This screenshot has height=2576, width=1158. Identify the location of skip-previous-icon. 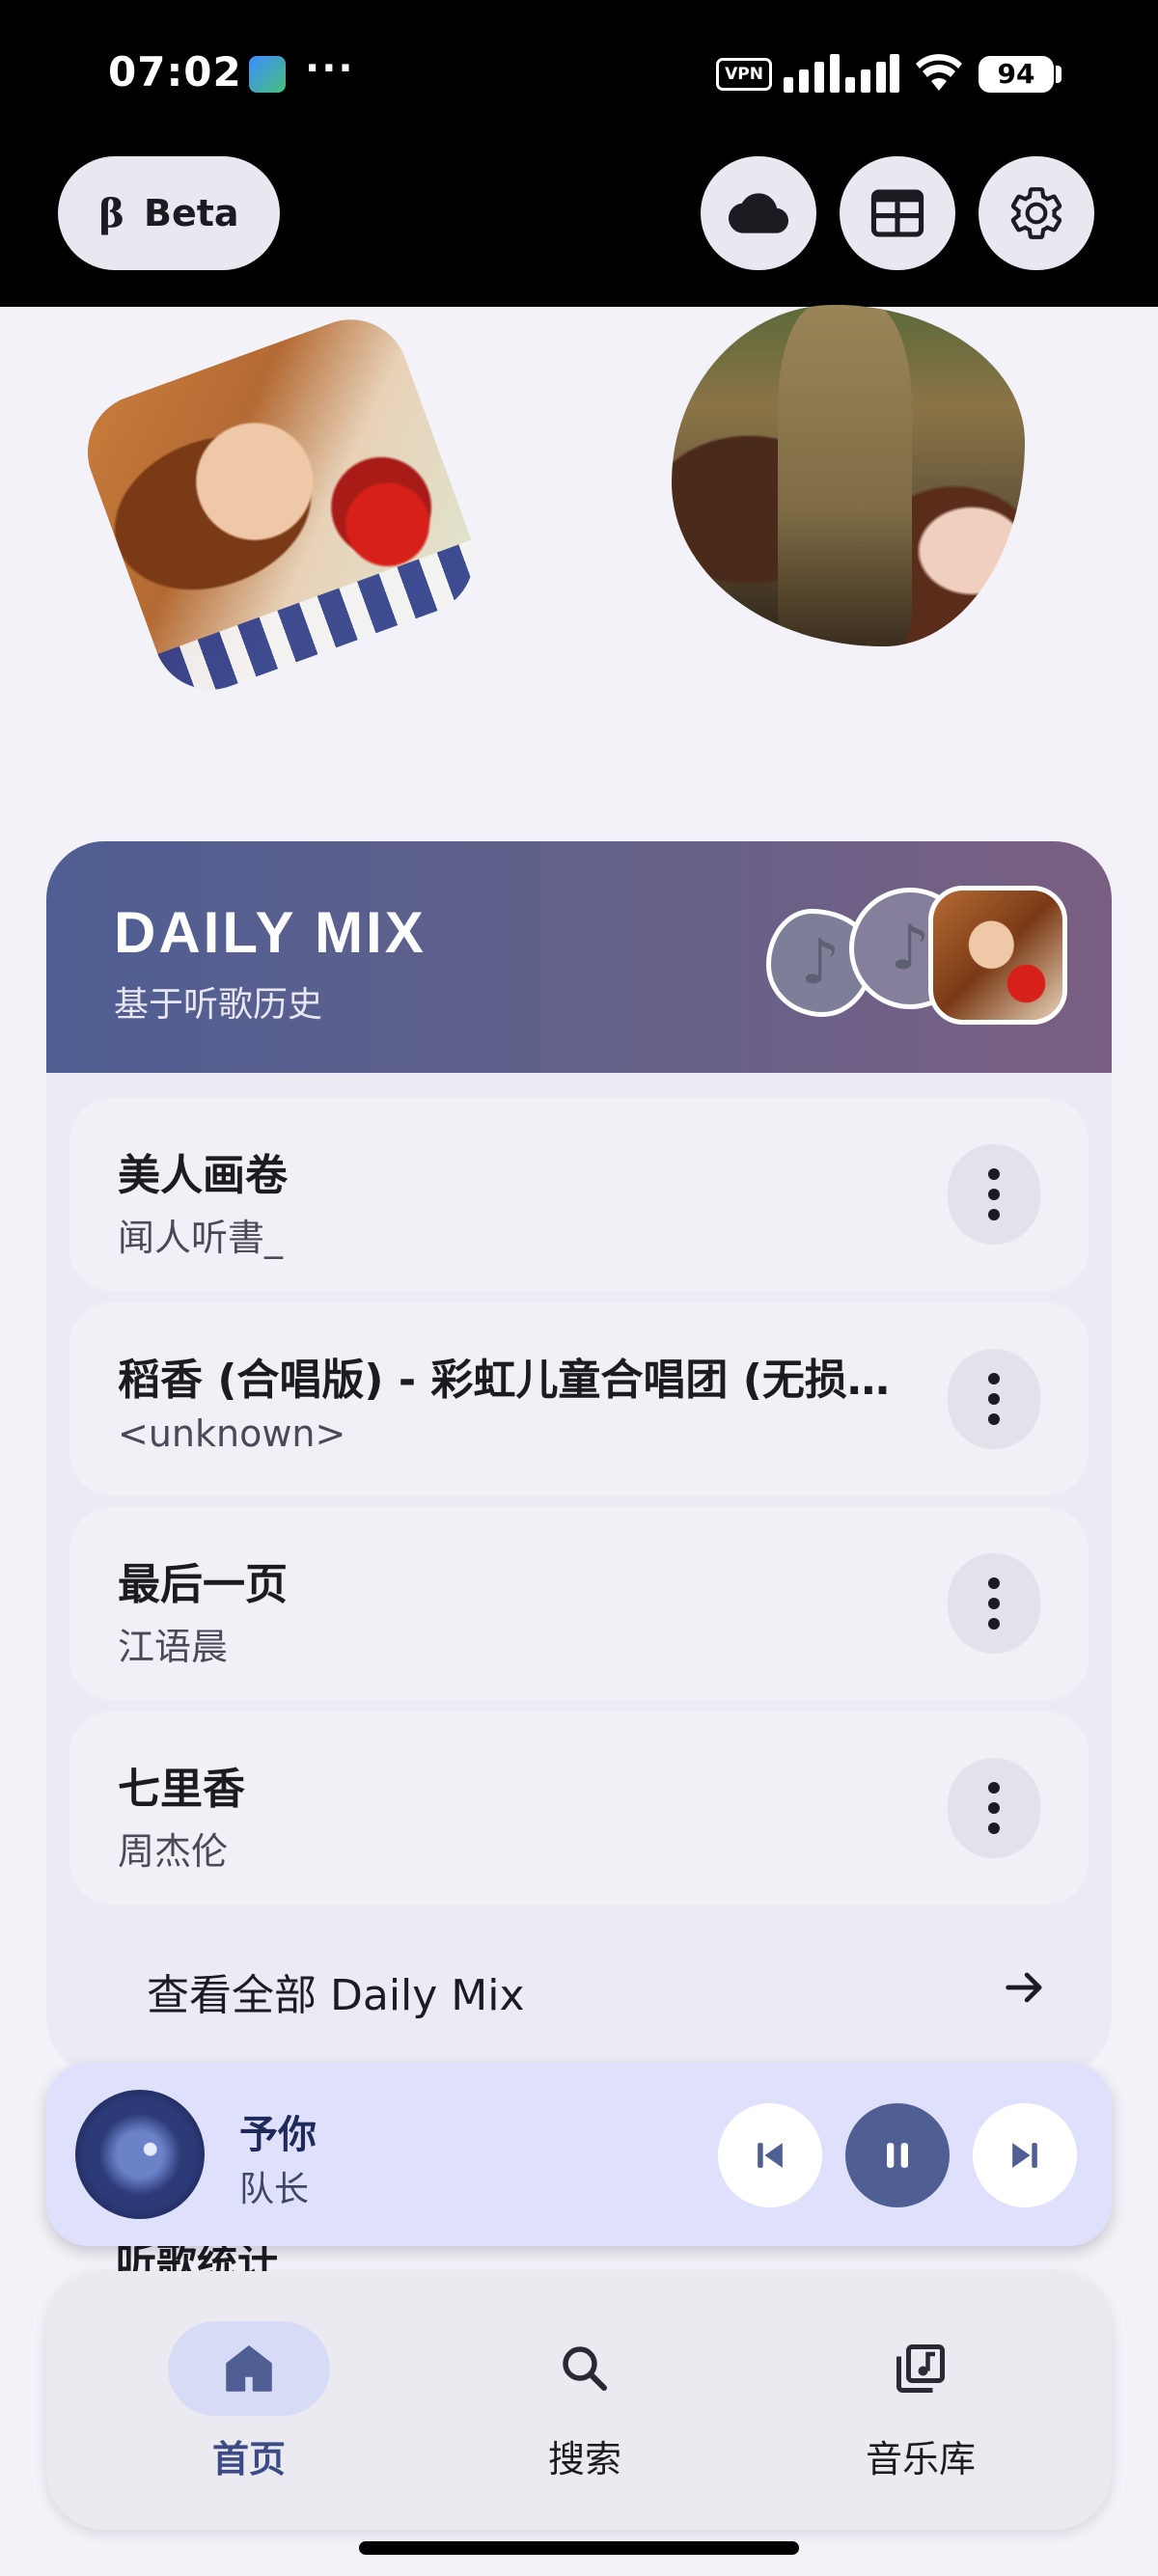
(770, 2155).